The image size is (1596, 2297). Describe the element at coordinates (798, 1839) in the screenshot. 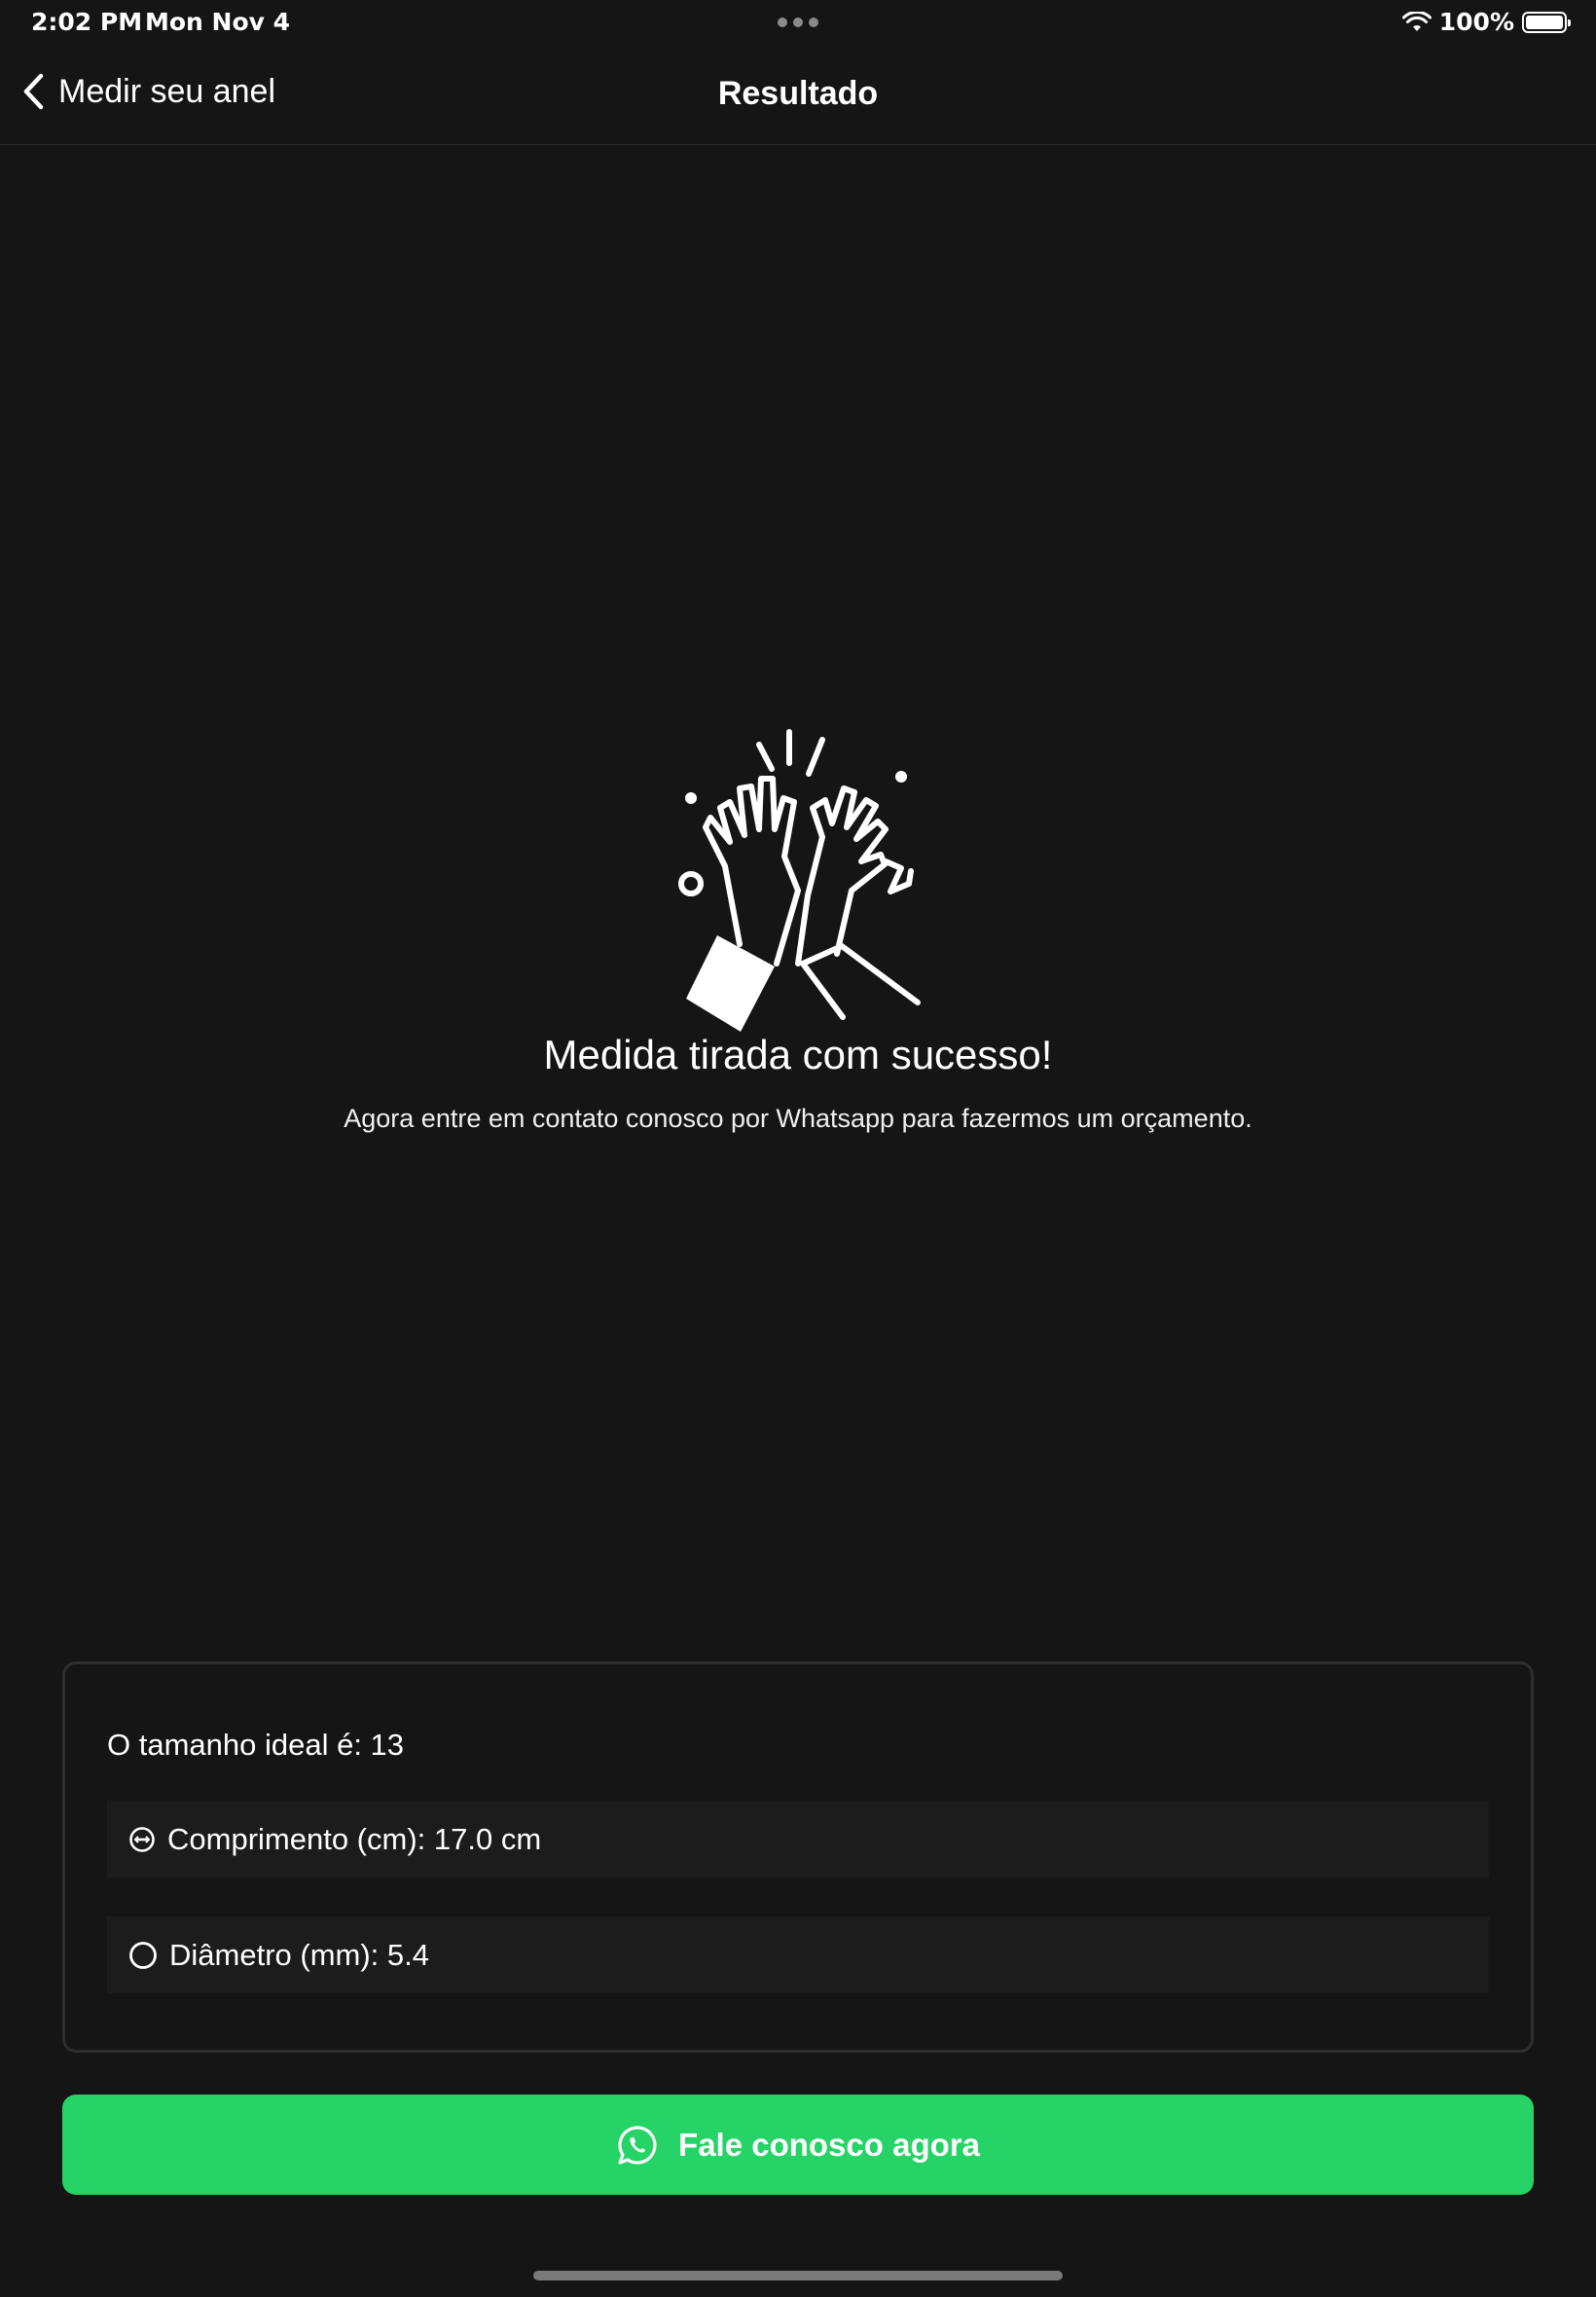

I see `length-row: Comprimento (cm): 17.0 cm` at that location.